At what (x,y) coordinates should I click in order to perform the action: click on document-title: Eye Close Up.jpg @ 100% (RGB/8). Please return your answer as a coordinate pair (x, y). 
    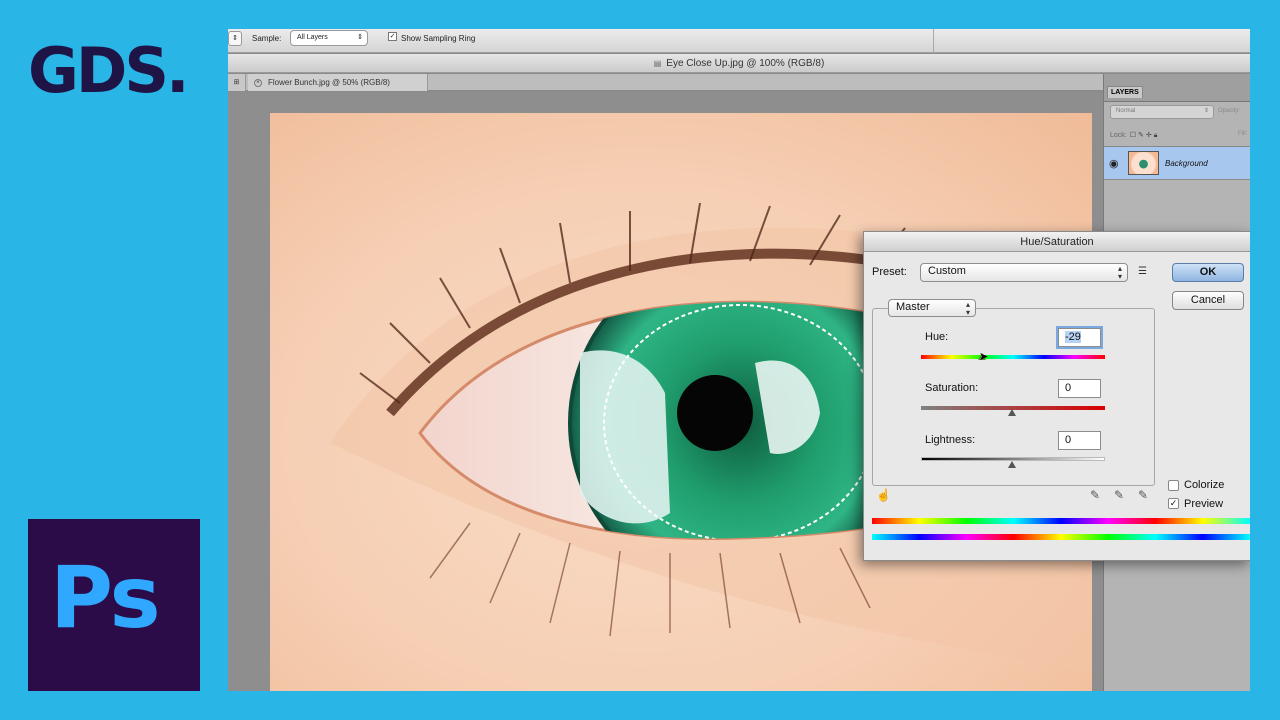
    Looking at the image, I should click on (745, 63).